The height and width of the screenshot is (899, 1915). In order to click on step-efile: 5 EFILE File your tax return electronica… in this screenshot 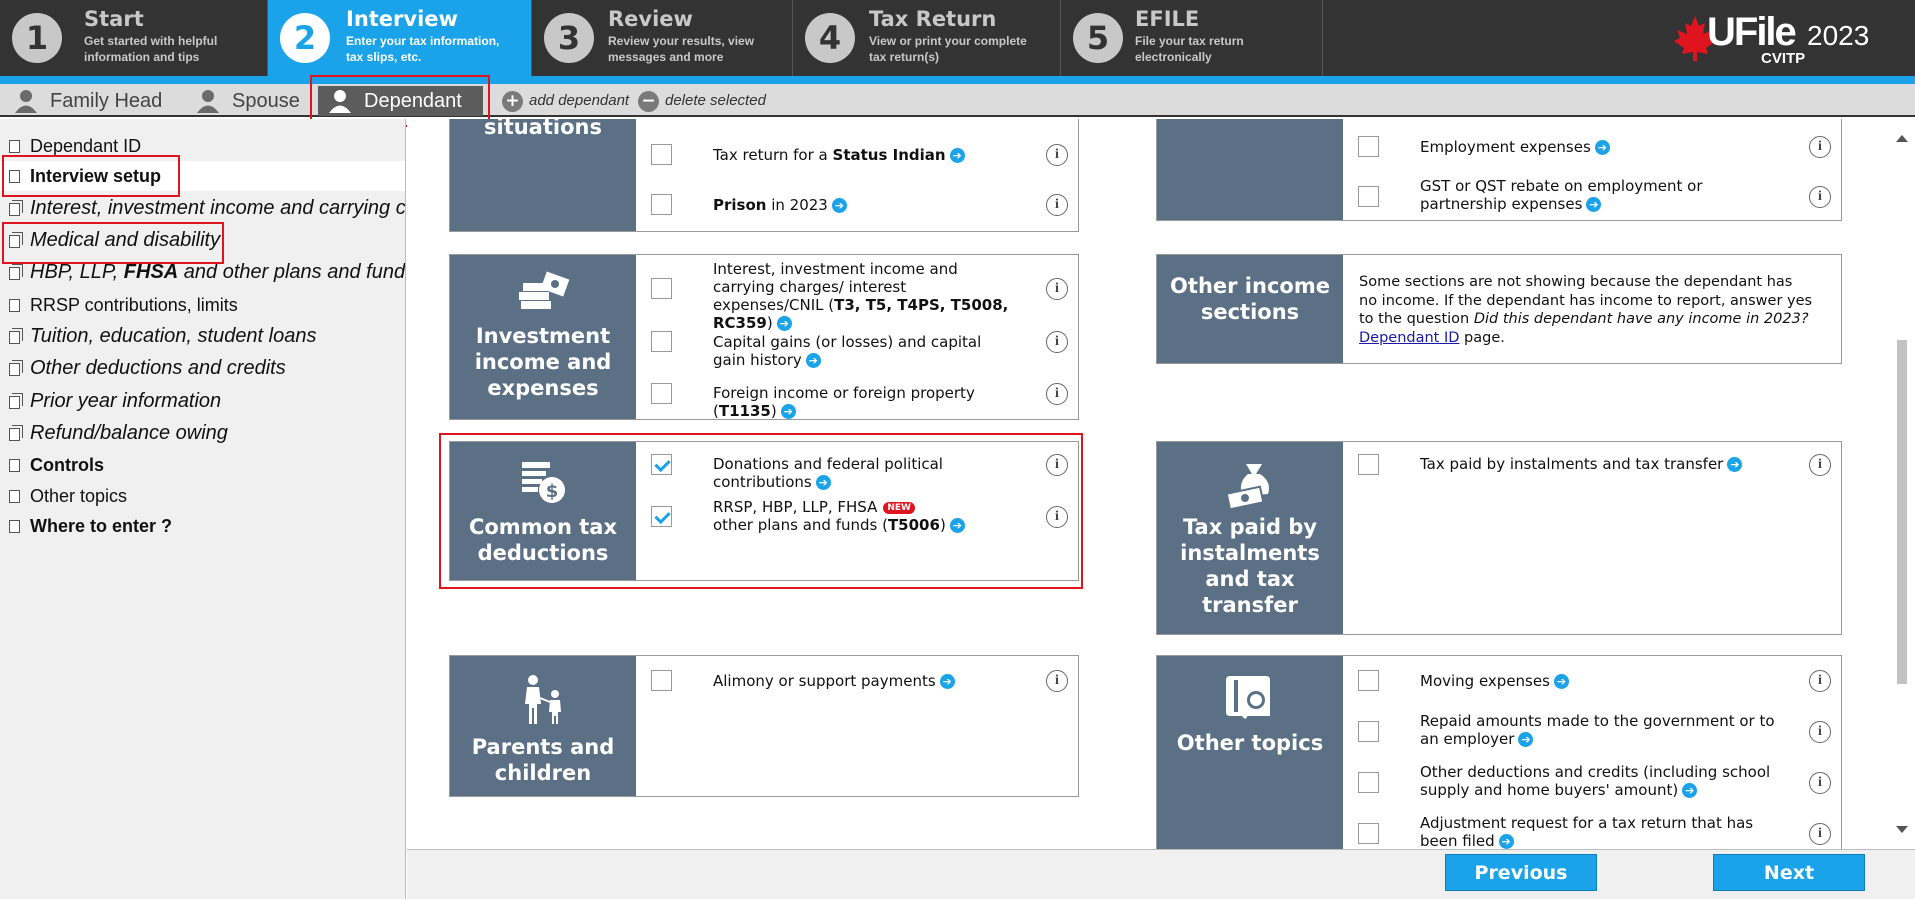, I will do `click(1192, 38)`.